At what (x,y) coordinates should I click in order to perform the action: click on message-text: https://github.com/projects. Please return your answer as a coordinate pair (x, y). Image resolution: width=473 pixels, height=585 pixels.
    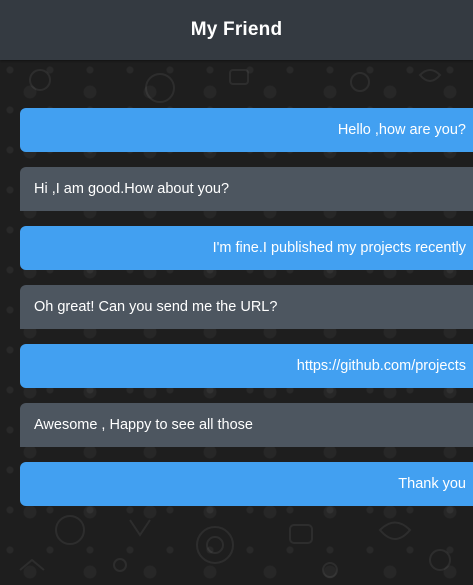
    Looking at the image, I should click on (381, 366).